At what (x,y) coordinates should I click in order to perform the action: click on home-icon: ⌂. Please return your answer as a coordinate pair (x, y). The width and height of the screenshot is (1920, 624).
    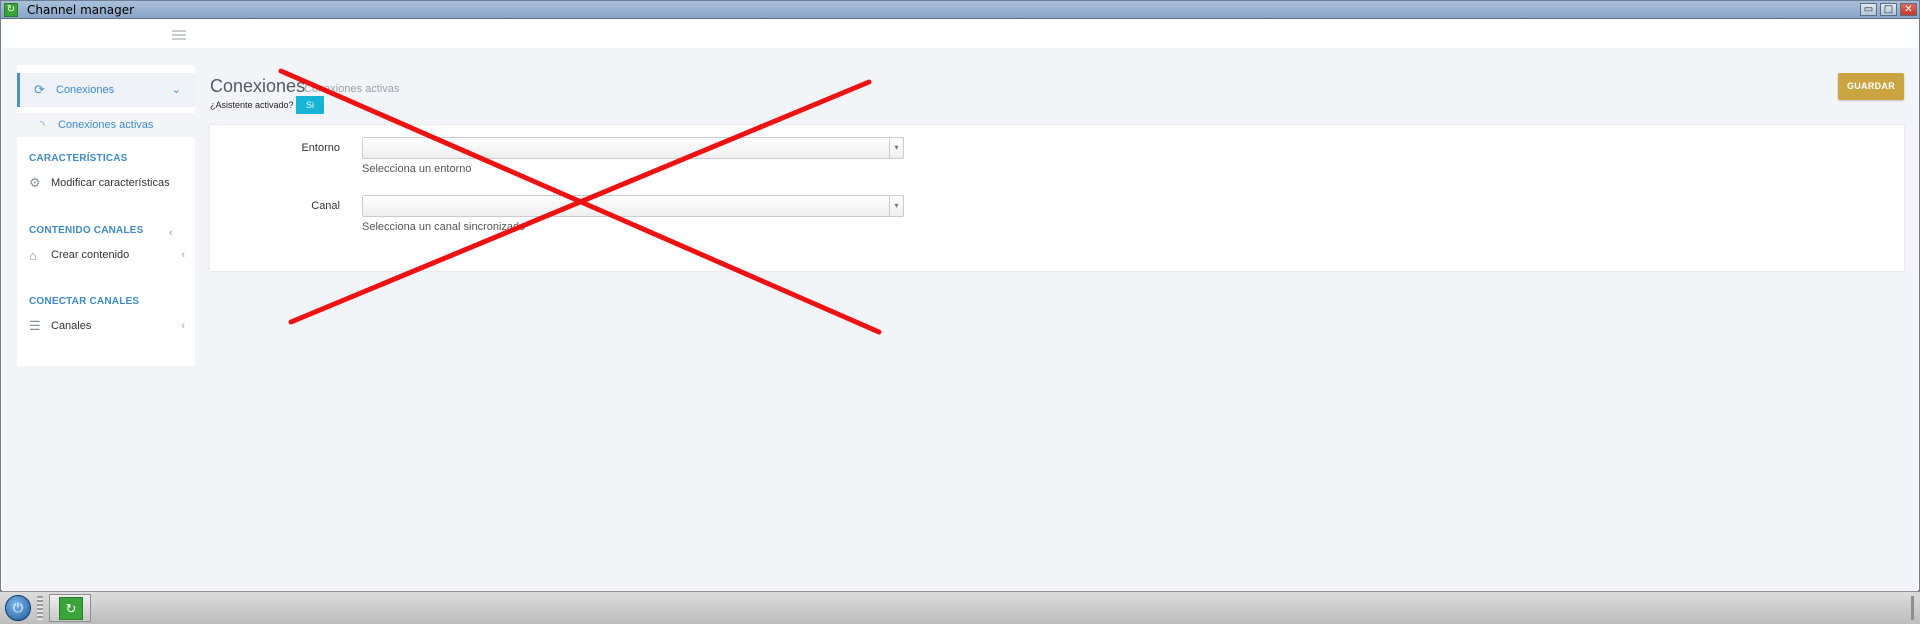
    Looking at the image, I should click on (33, 255).